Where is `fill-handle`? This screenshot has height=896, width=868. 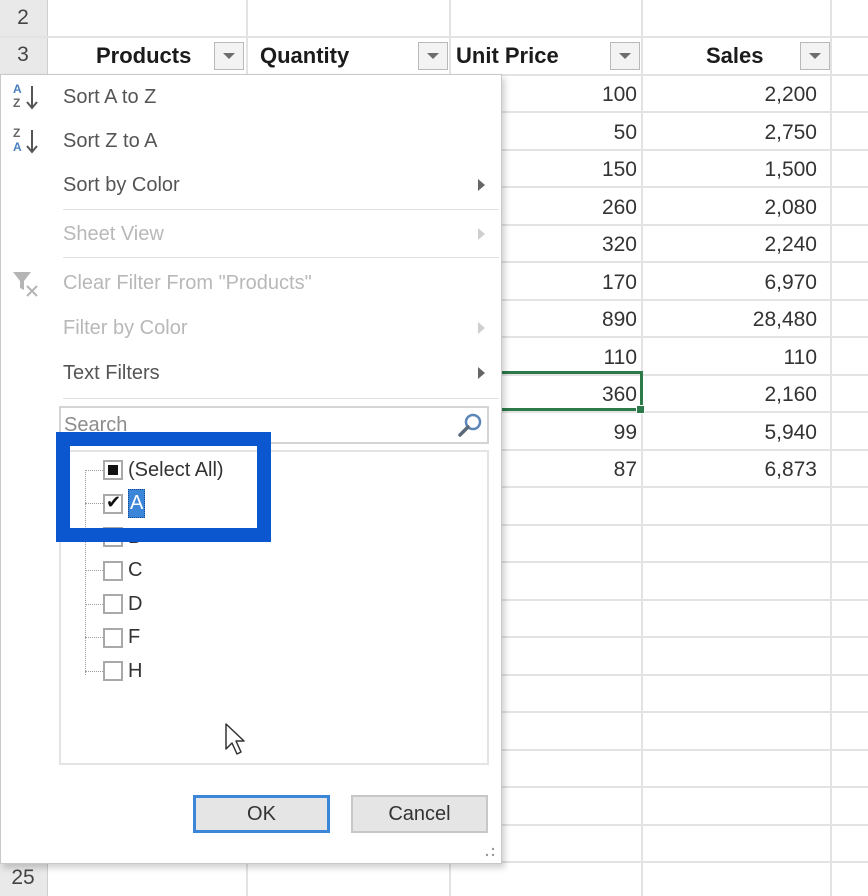
fill-handle is located at coordinates (640, 409).